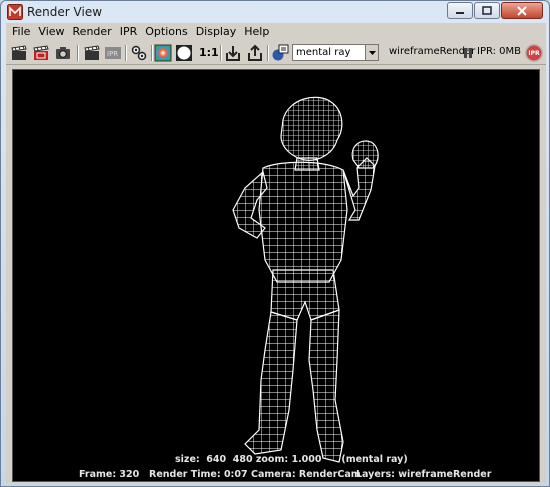 The height and width of the screenshot is (487, 550). What do you see at coordinates (63, 53) in the screenshot?
I see `snapshot-icon` at bounding box center [63, 53].